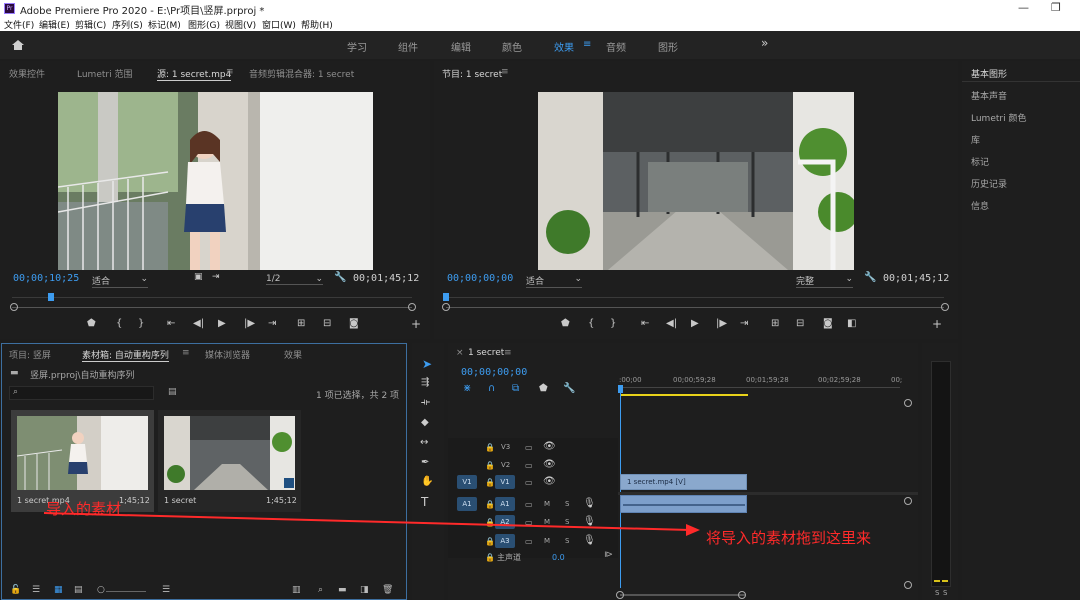 This screenshot has width=1080, height=600. Describe the element at coordinates (301, 73) in the screenshot. I see `tab-audio-clip-mixer: 音频剪辑混合器: 1 secret` at that location.